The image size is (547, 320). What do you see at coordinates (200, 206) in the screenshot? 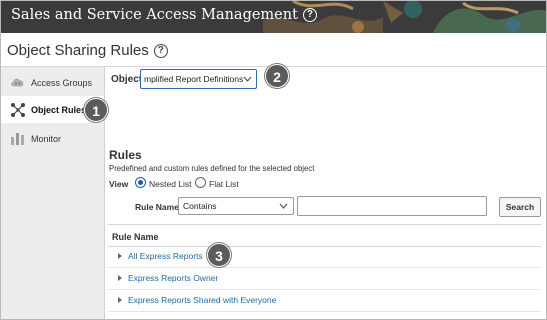
I see `operator-select-value: Contains` at bounding box center [200, 206].